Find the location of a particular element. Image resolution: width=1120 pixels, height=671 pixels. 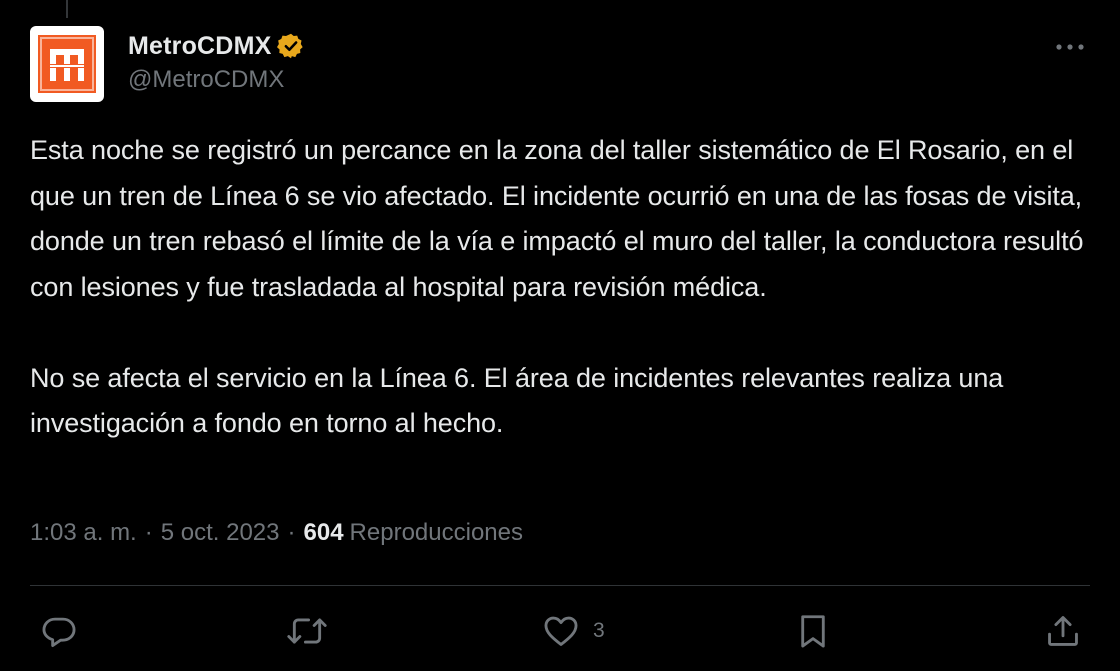

like-button: 3 is located at coordinates (573, 631).